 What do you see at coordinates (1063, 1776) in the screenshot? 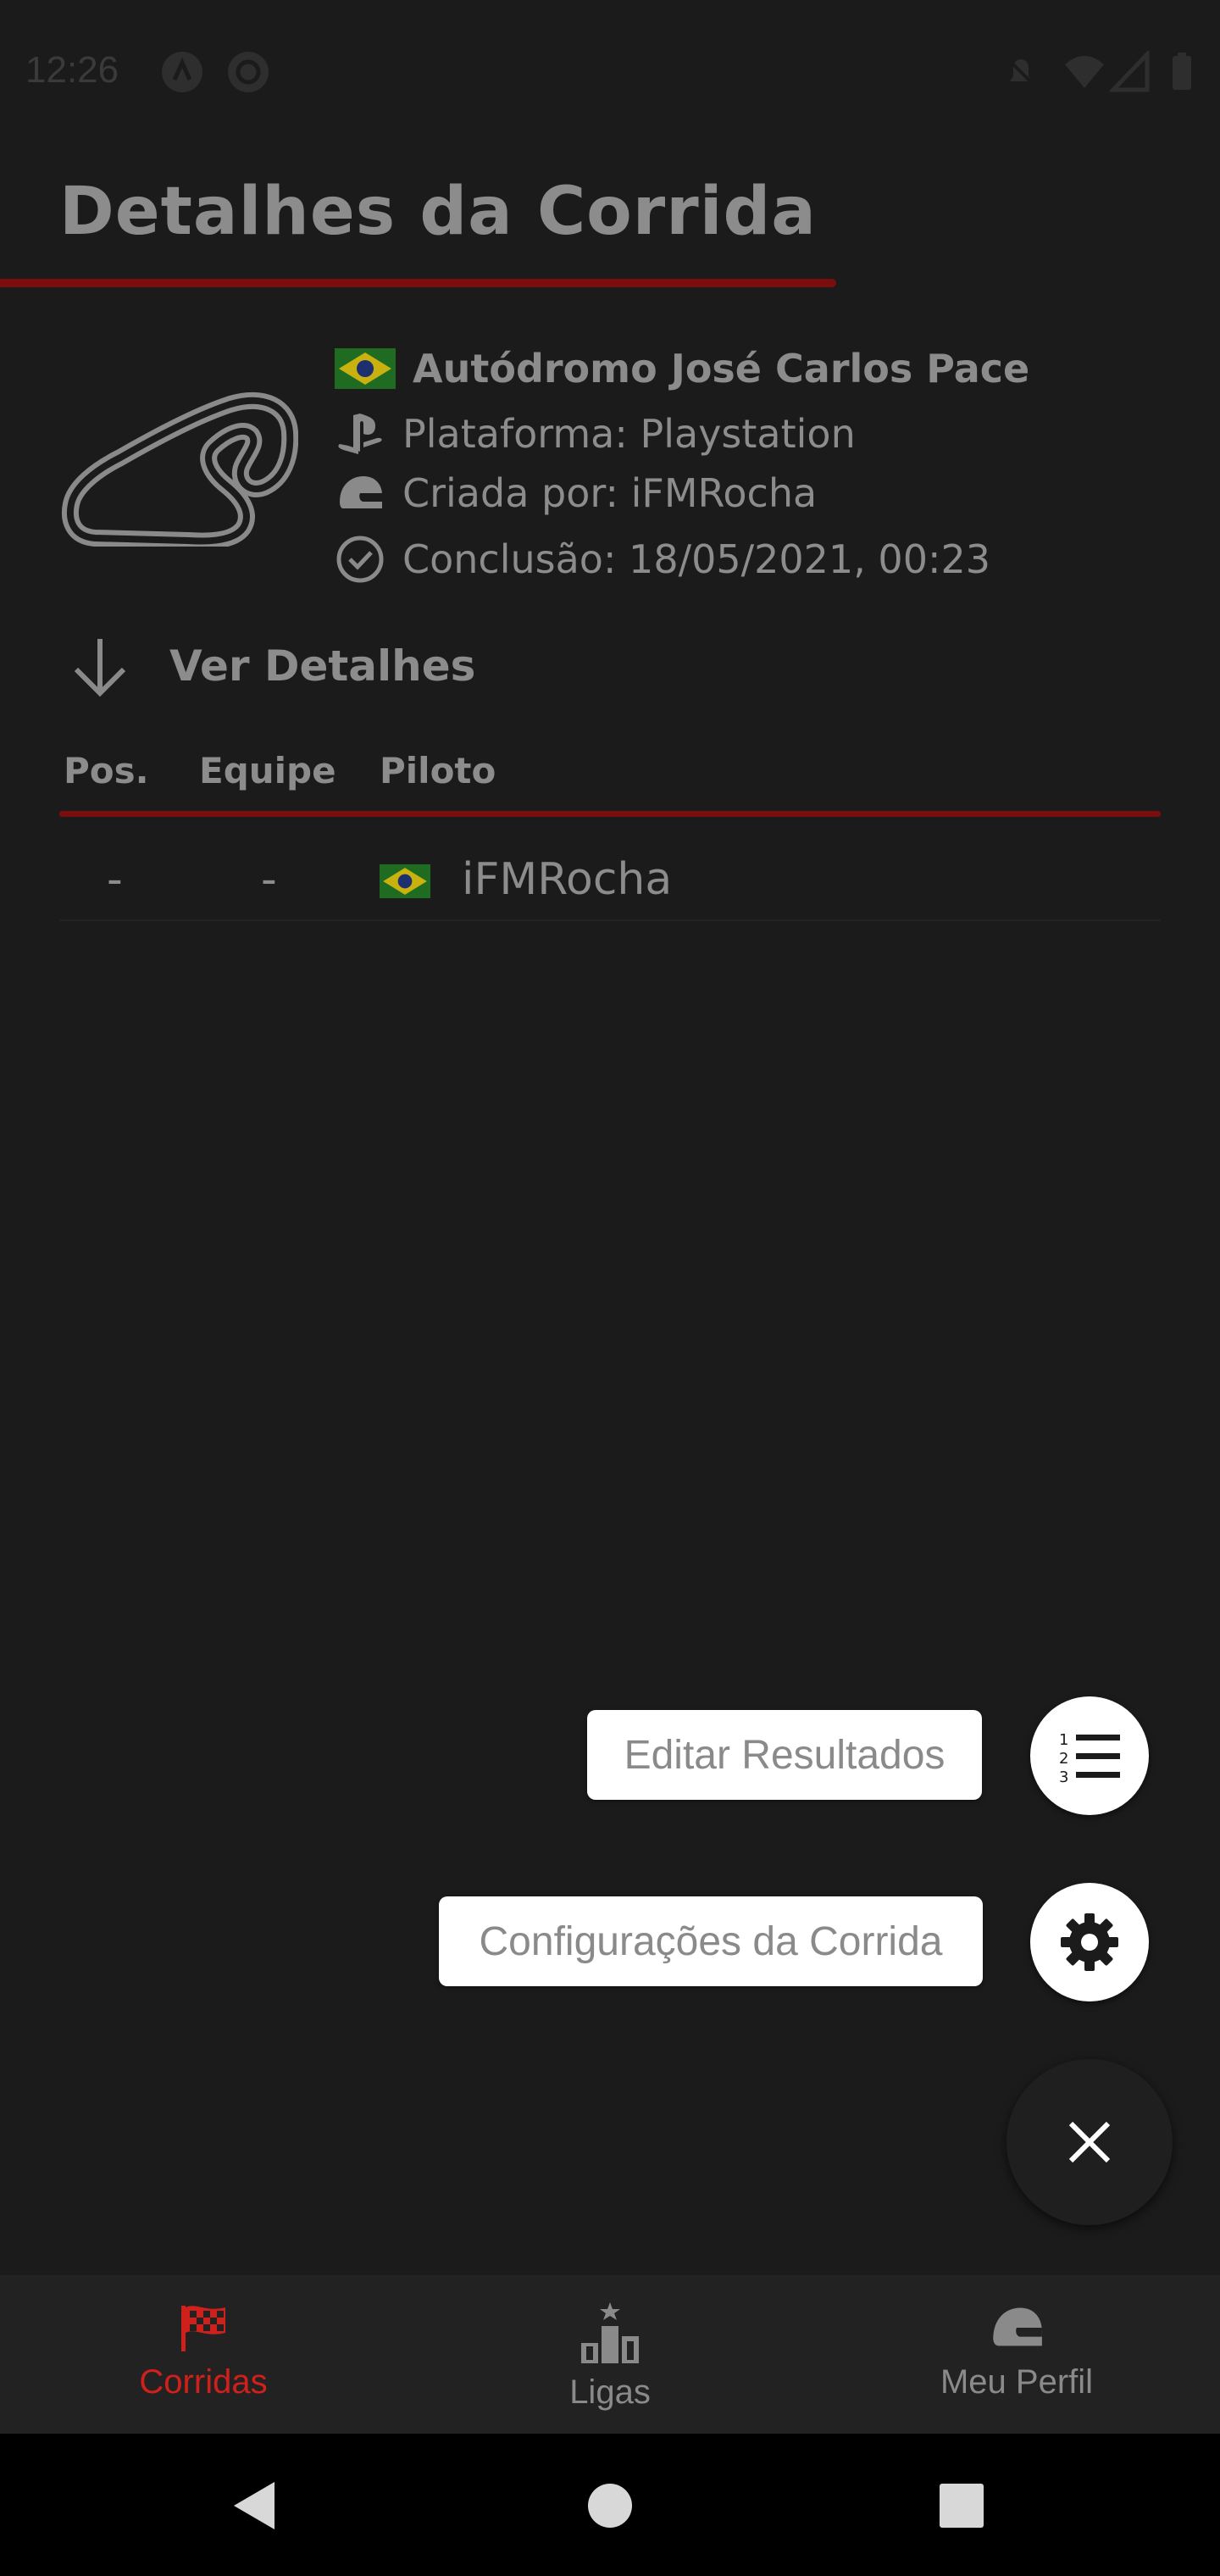
I see `svg-text: 3` at bounding box center [1063, 1776].